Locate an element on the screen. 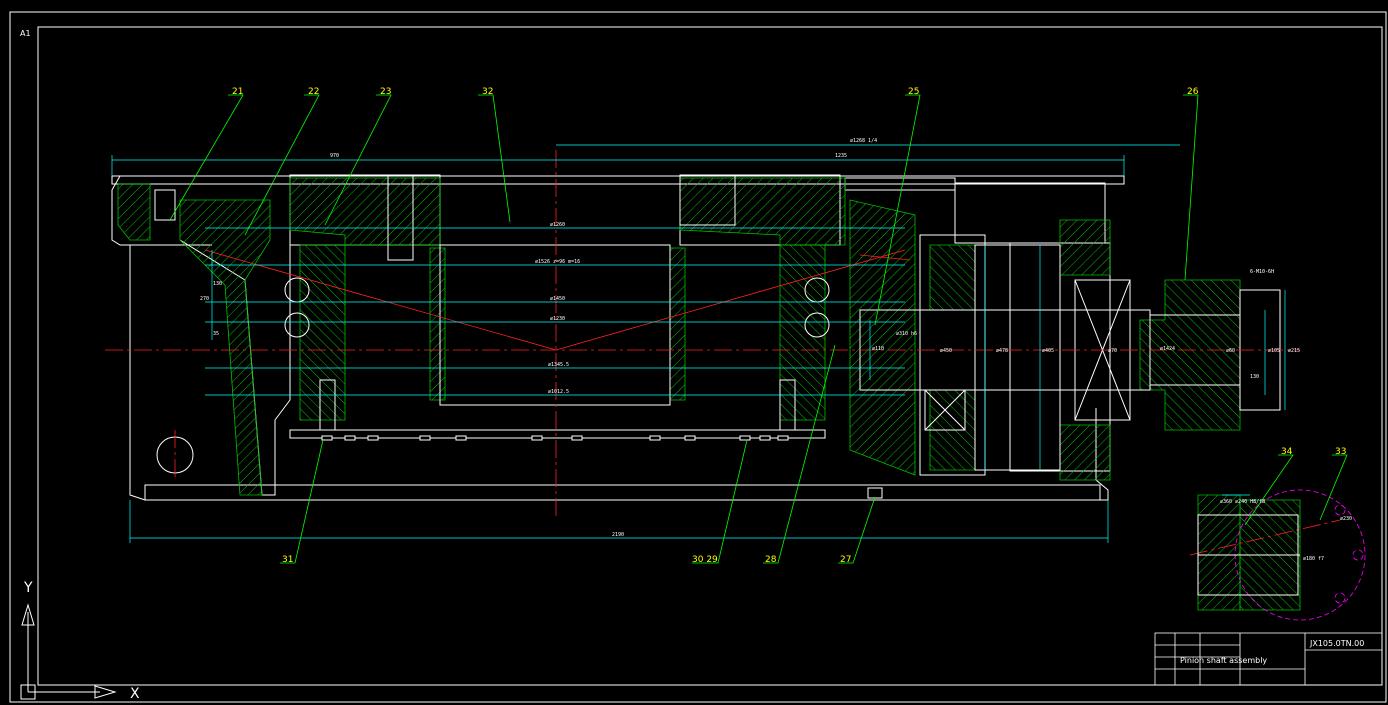  dimension-text: 270 is located at coordinates (204, 299).